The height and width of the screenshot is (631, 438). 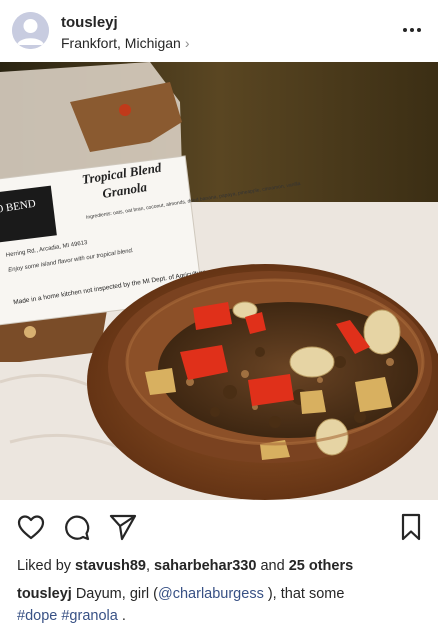 I want to click on heart-icon, so click(x=31, y=527).